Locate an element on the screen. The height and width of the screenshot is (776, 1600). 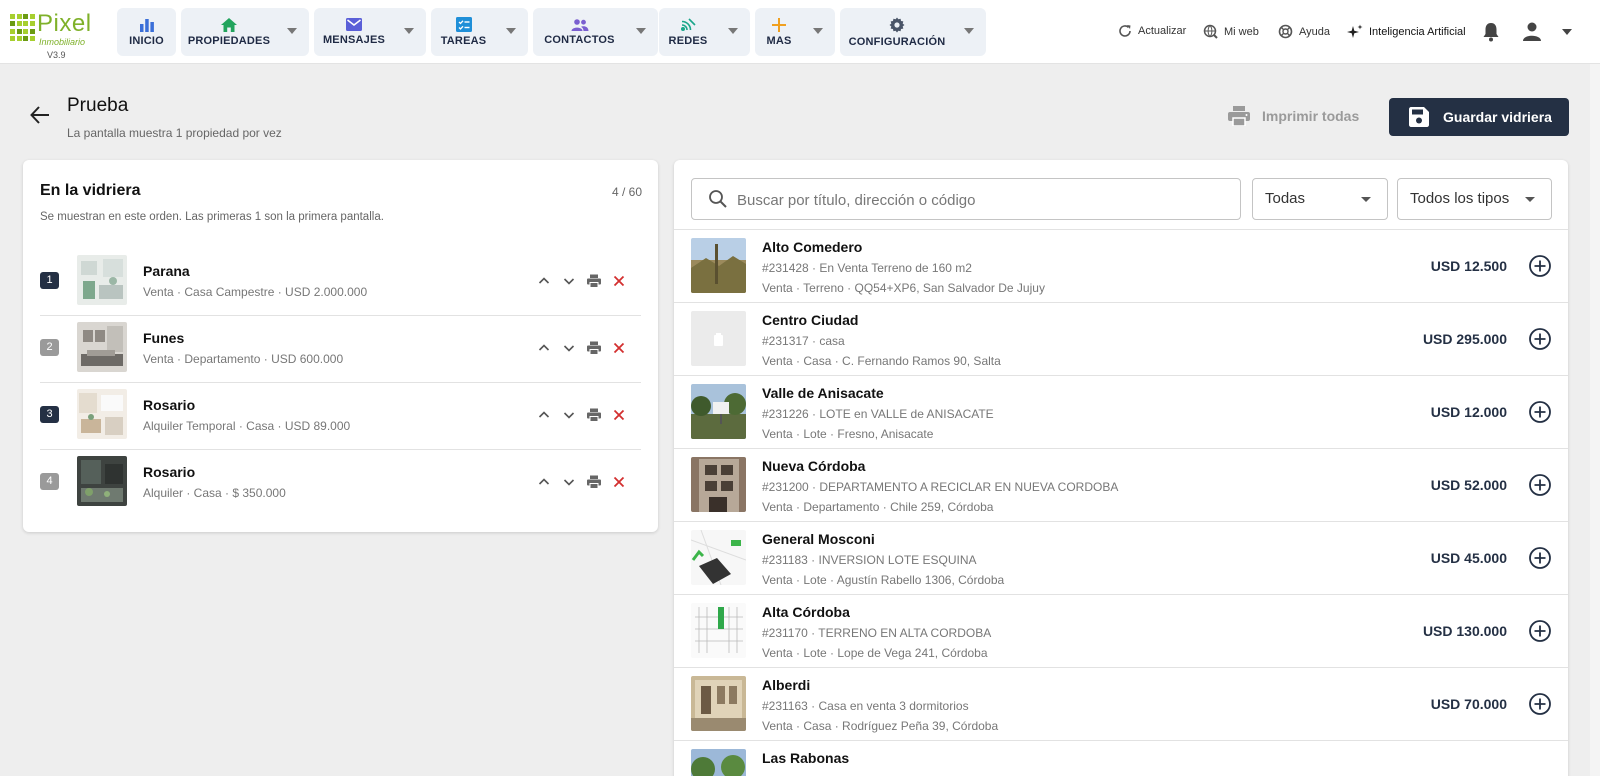
print-all-label: Imprimir todas is located at coordinates (1311, 116).